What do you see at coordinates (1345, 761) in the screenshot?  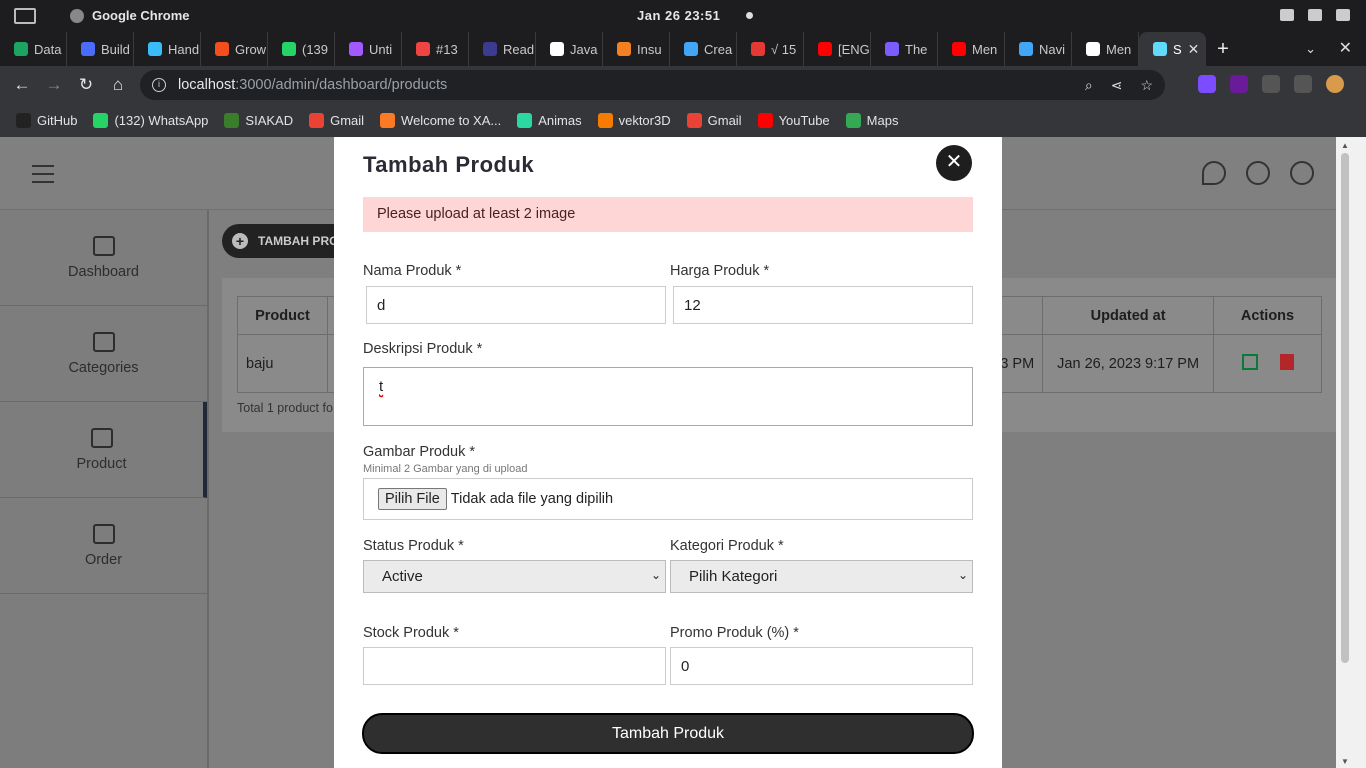 I see `scroll-down-icon: ▼` at bounding box center [1345, 761].